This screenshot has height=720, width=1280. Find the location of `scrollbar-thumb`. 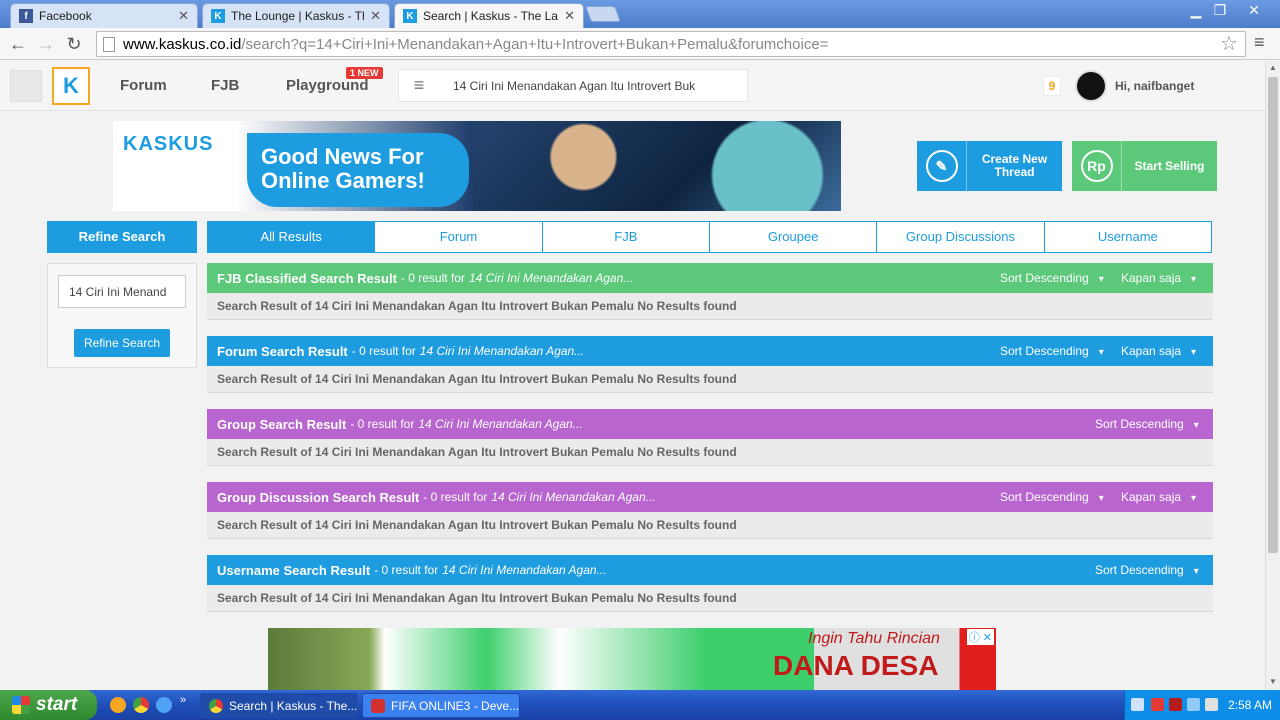

scrollbar-thumb is located at coordinates (1273, 315).